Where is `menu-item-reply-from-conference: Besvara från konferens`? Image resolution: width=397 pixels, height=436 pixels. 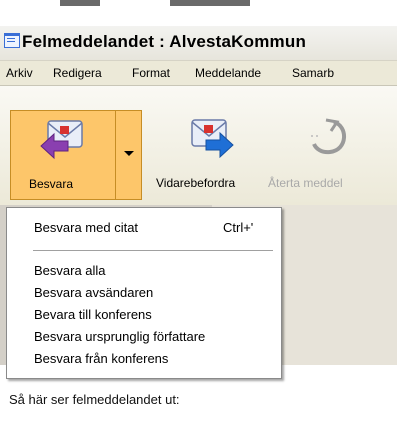
menu-item-reply-from-conference: Besvara från konferens is located at coordinates (144, 358).